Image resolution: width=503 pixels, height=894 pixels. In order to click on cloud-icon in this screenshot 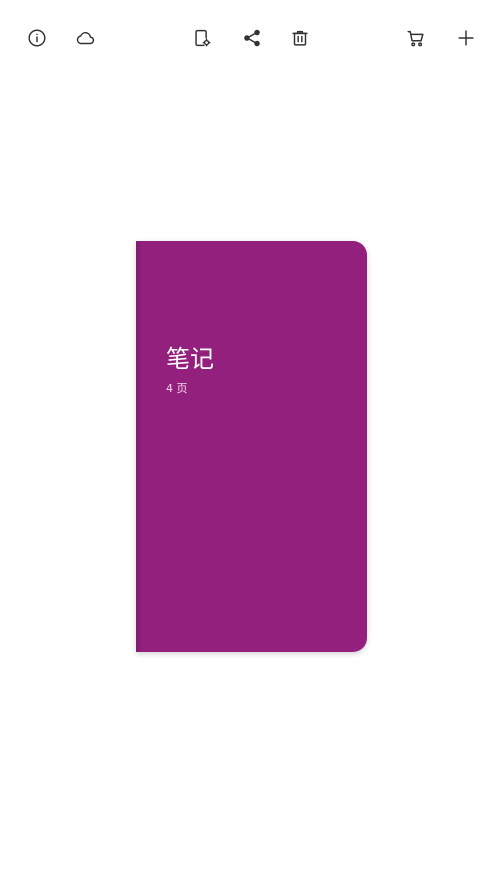, I will do `click(85, 38)`.